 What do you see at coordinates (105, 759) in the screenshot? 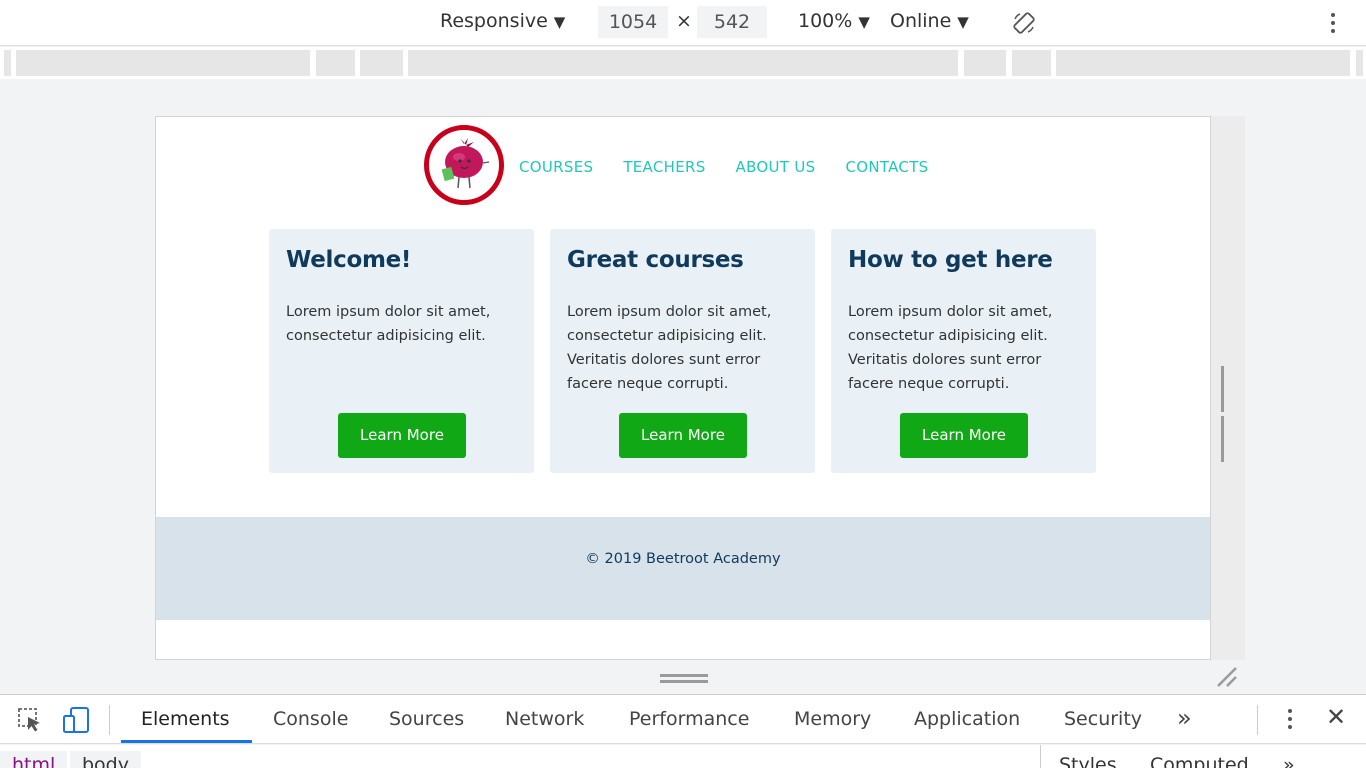
I see `breadcrumb-body: body` at bounding box center [105, 759].